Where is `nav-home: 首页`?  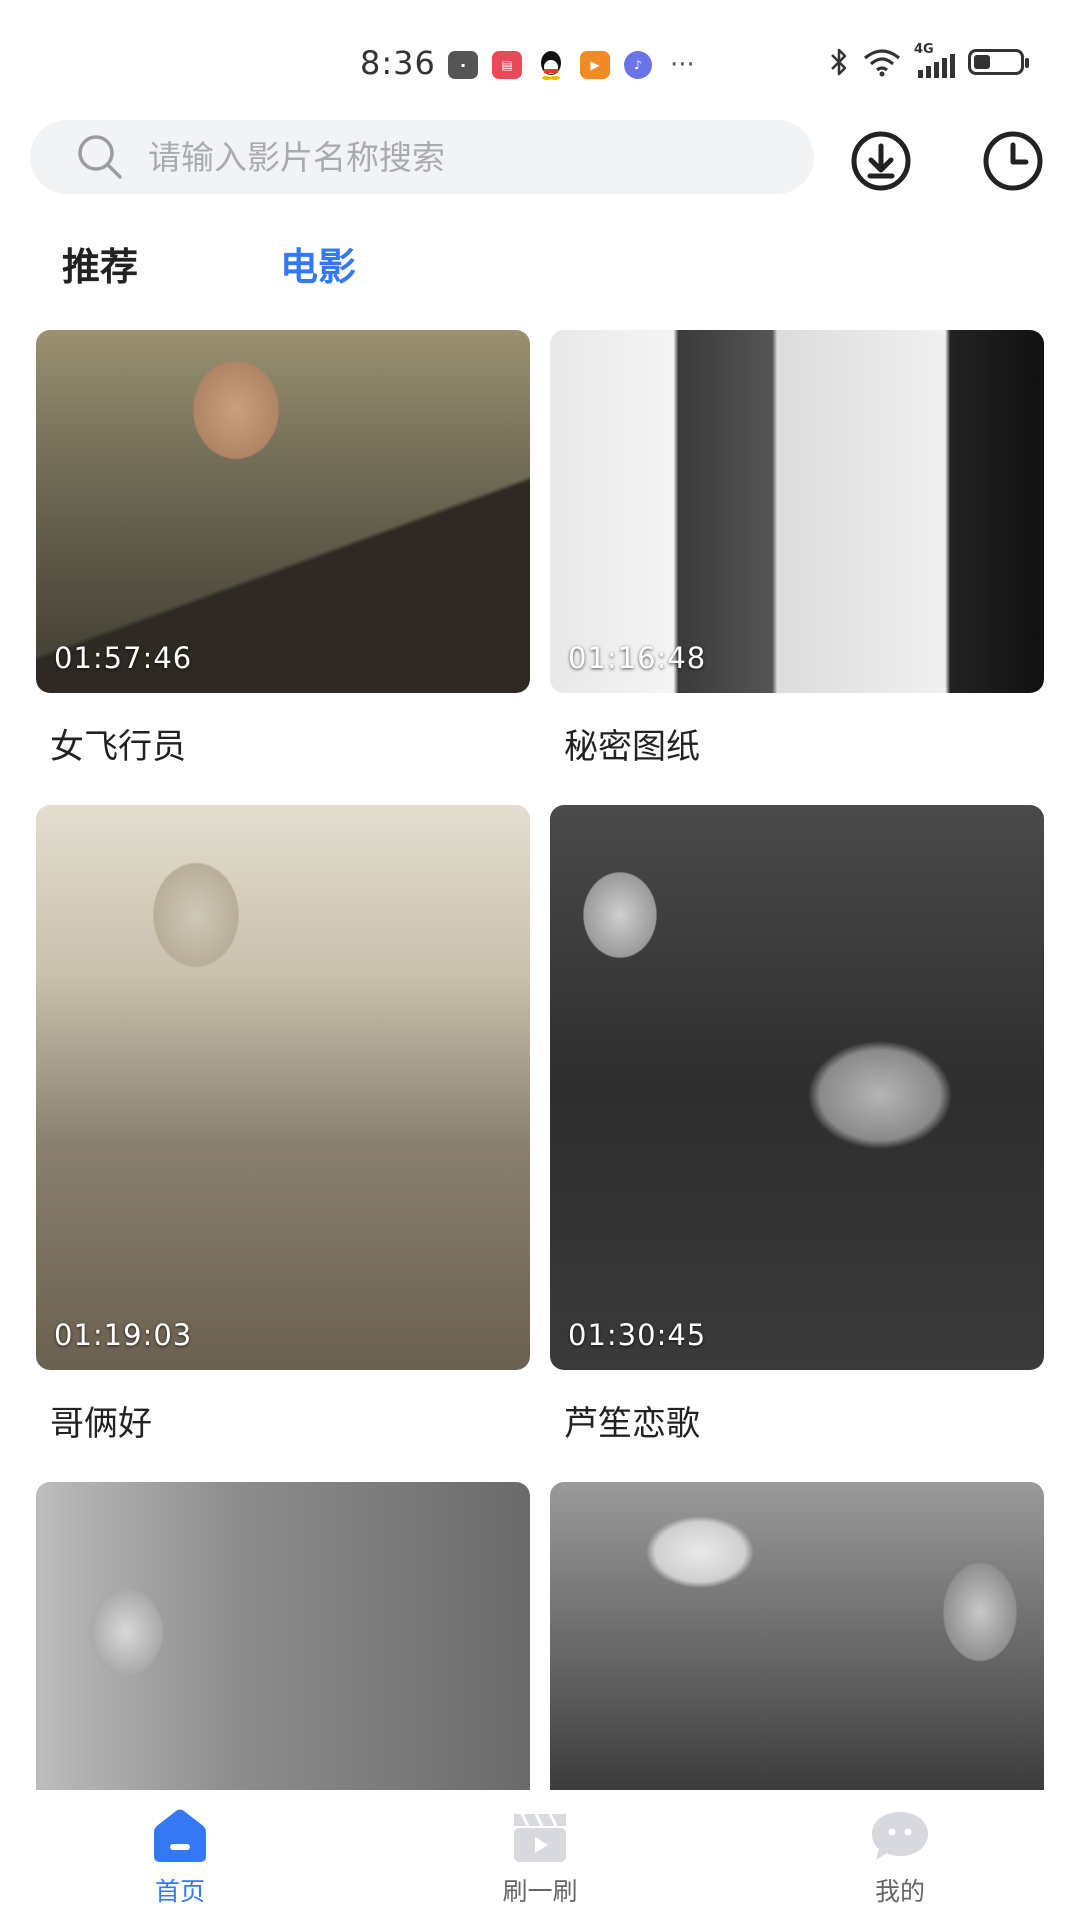 nav-home: 首页 is located at coordinates (180, 1858).